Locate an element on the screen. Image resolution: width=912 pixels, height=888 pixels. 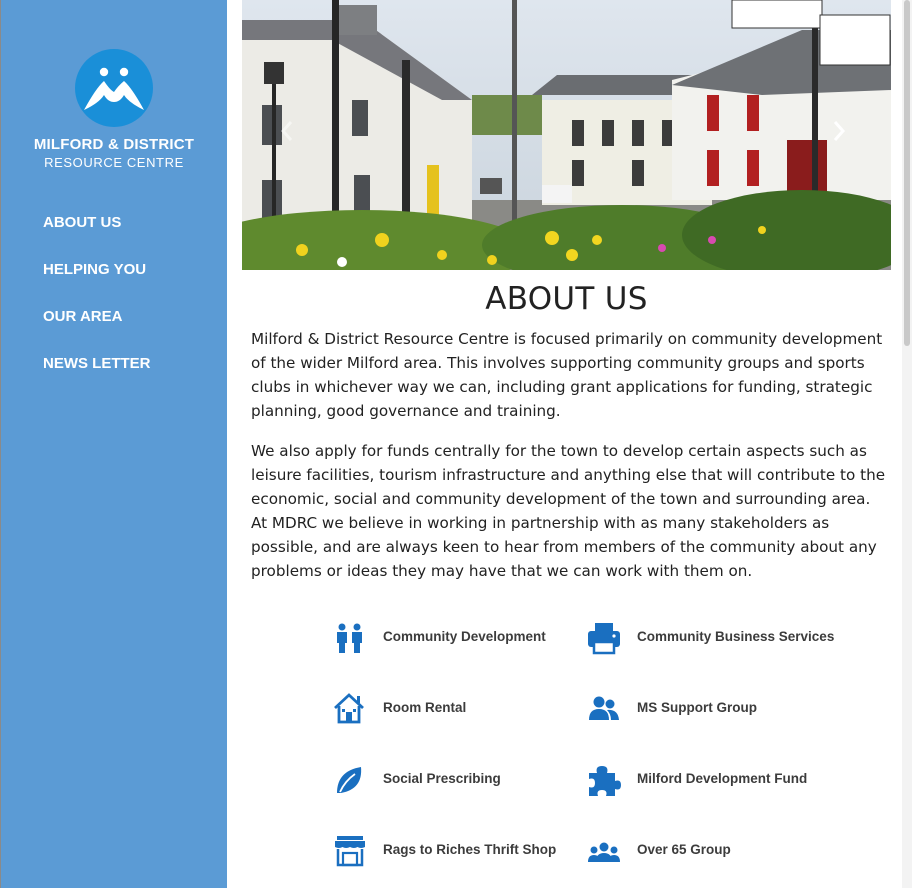
service-label: Milford Development Fund is located at coordinates (722, 778).